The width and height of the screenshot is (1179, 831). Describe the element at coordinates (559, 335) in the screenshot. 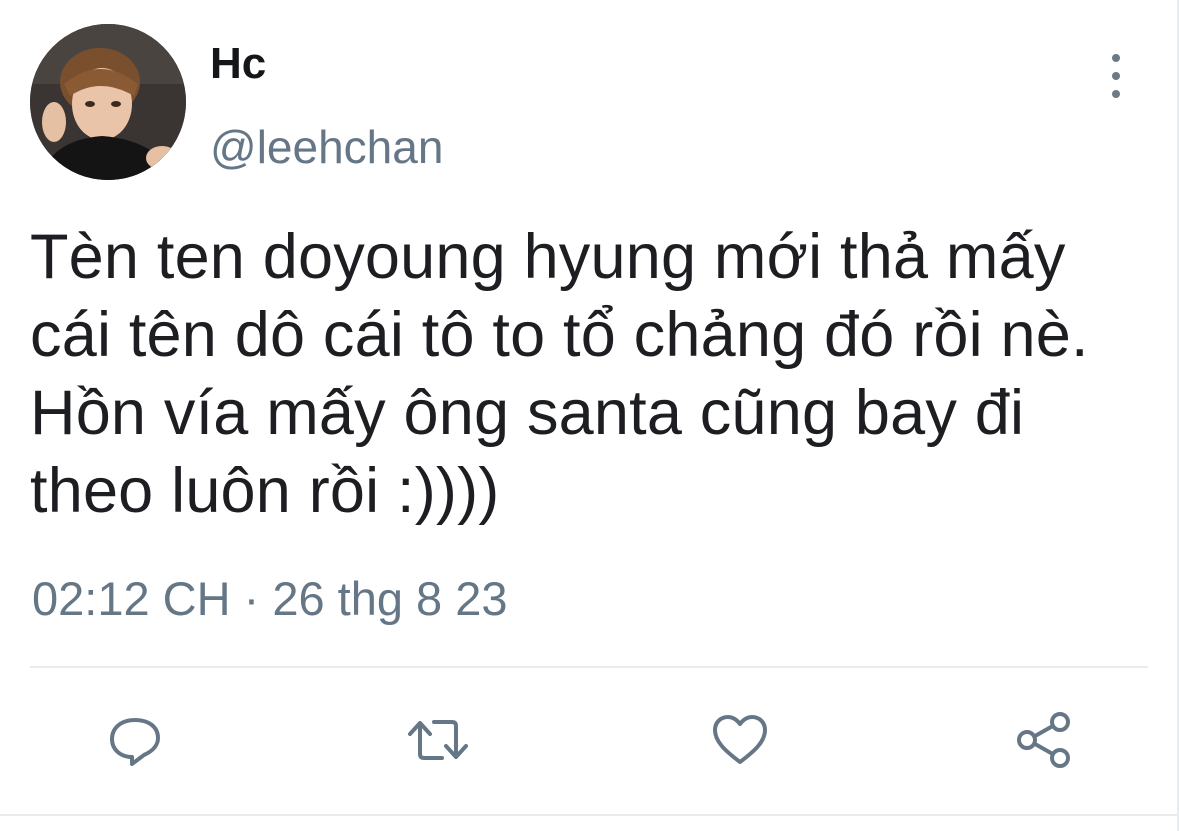

I see `tweet-text-line: cái tên dô cái tô to tổ chảng đó rồi nè.` at that location.